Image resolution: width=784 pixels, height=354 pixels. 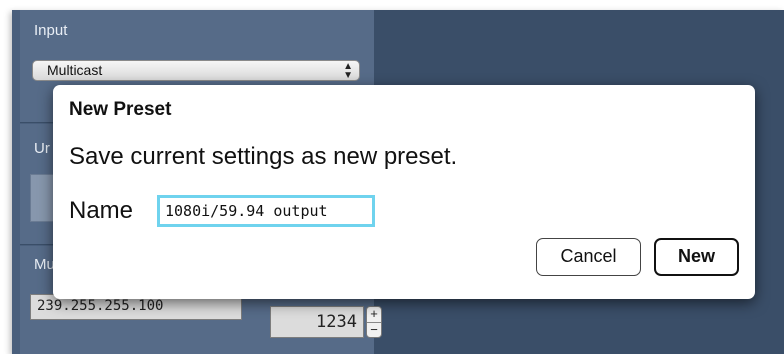 I want to click on select-arrows-icon: ▲ ▼, so click(x=348, y=71).